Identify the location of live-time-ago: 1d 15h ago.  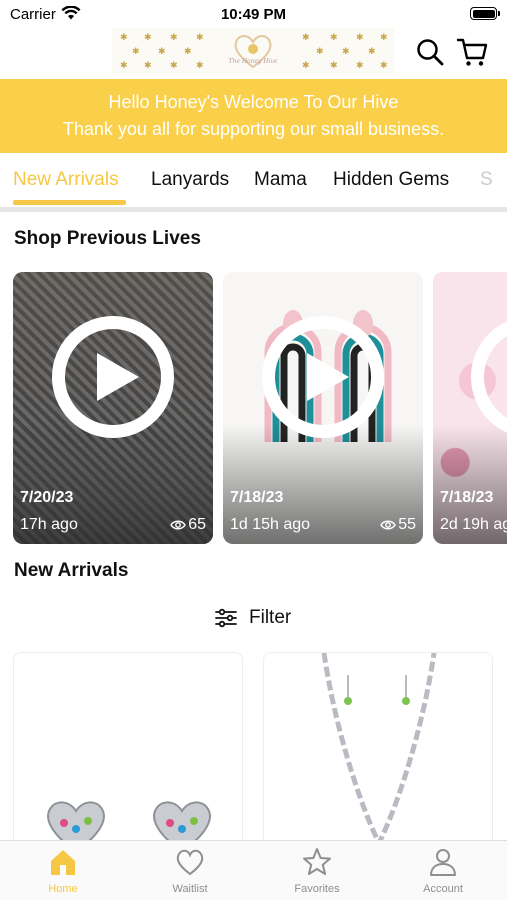
(270, 524).